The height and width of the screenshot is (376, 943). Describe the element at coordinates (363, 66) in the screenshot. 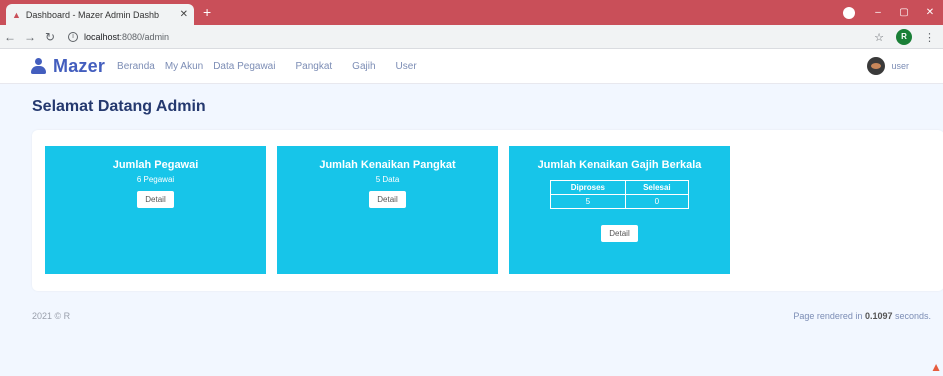

I see `nav-item-gajih: Gajih` at that location.